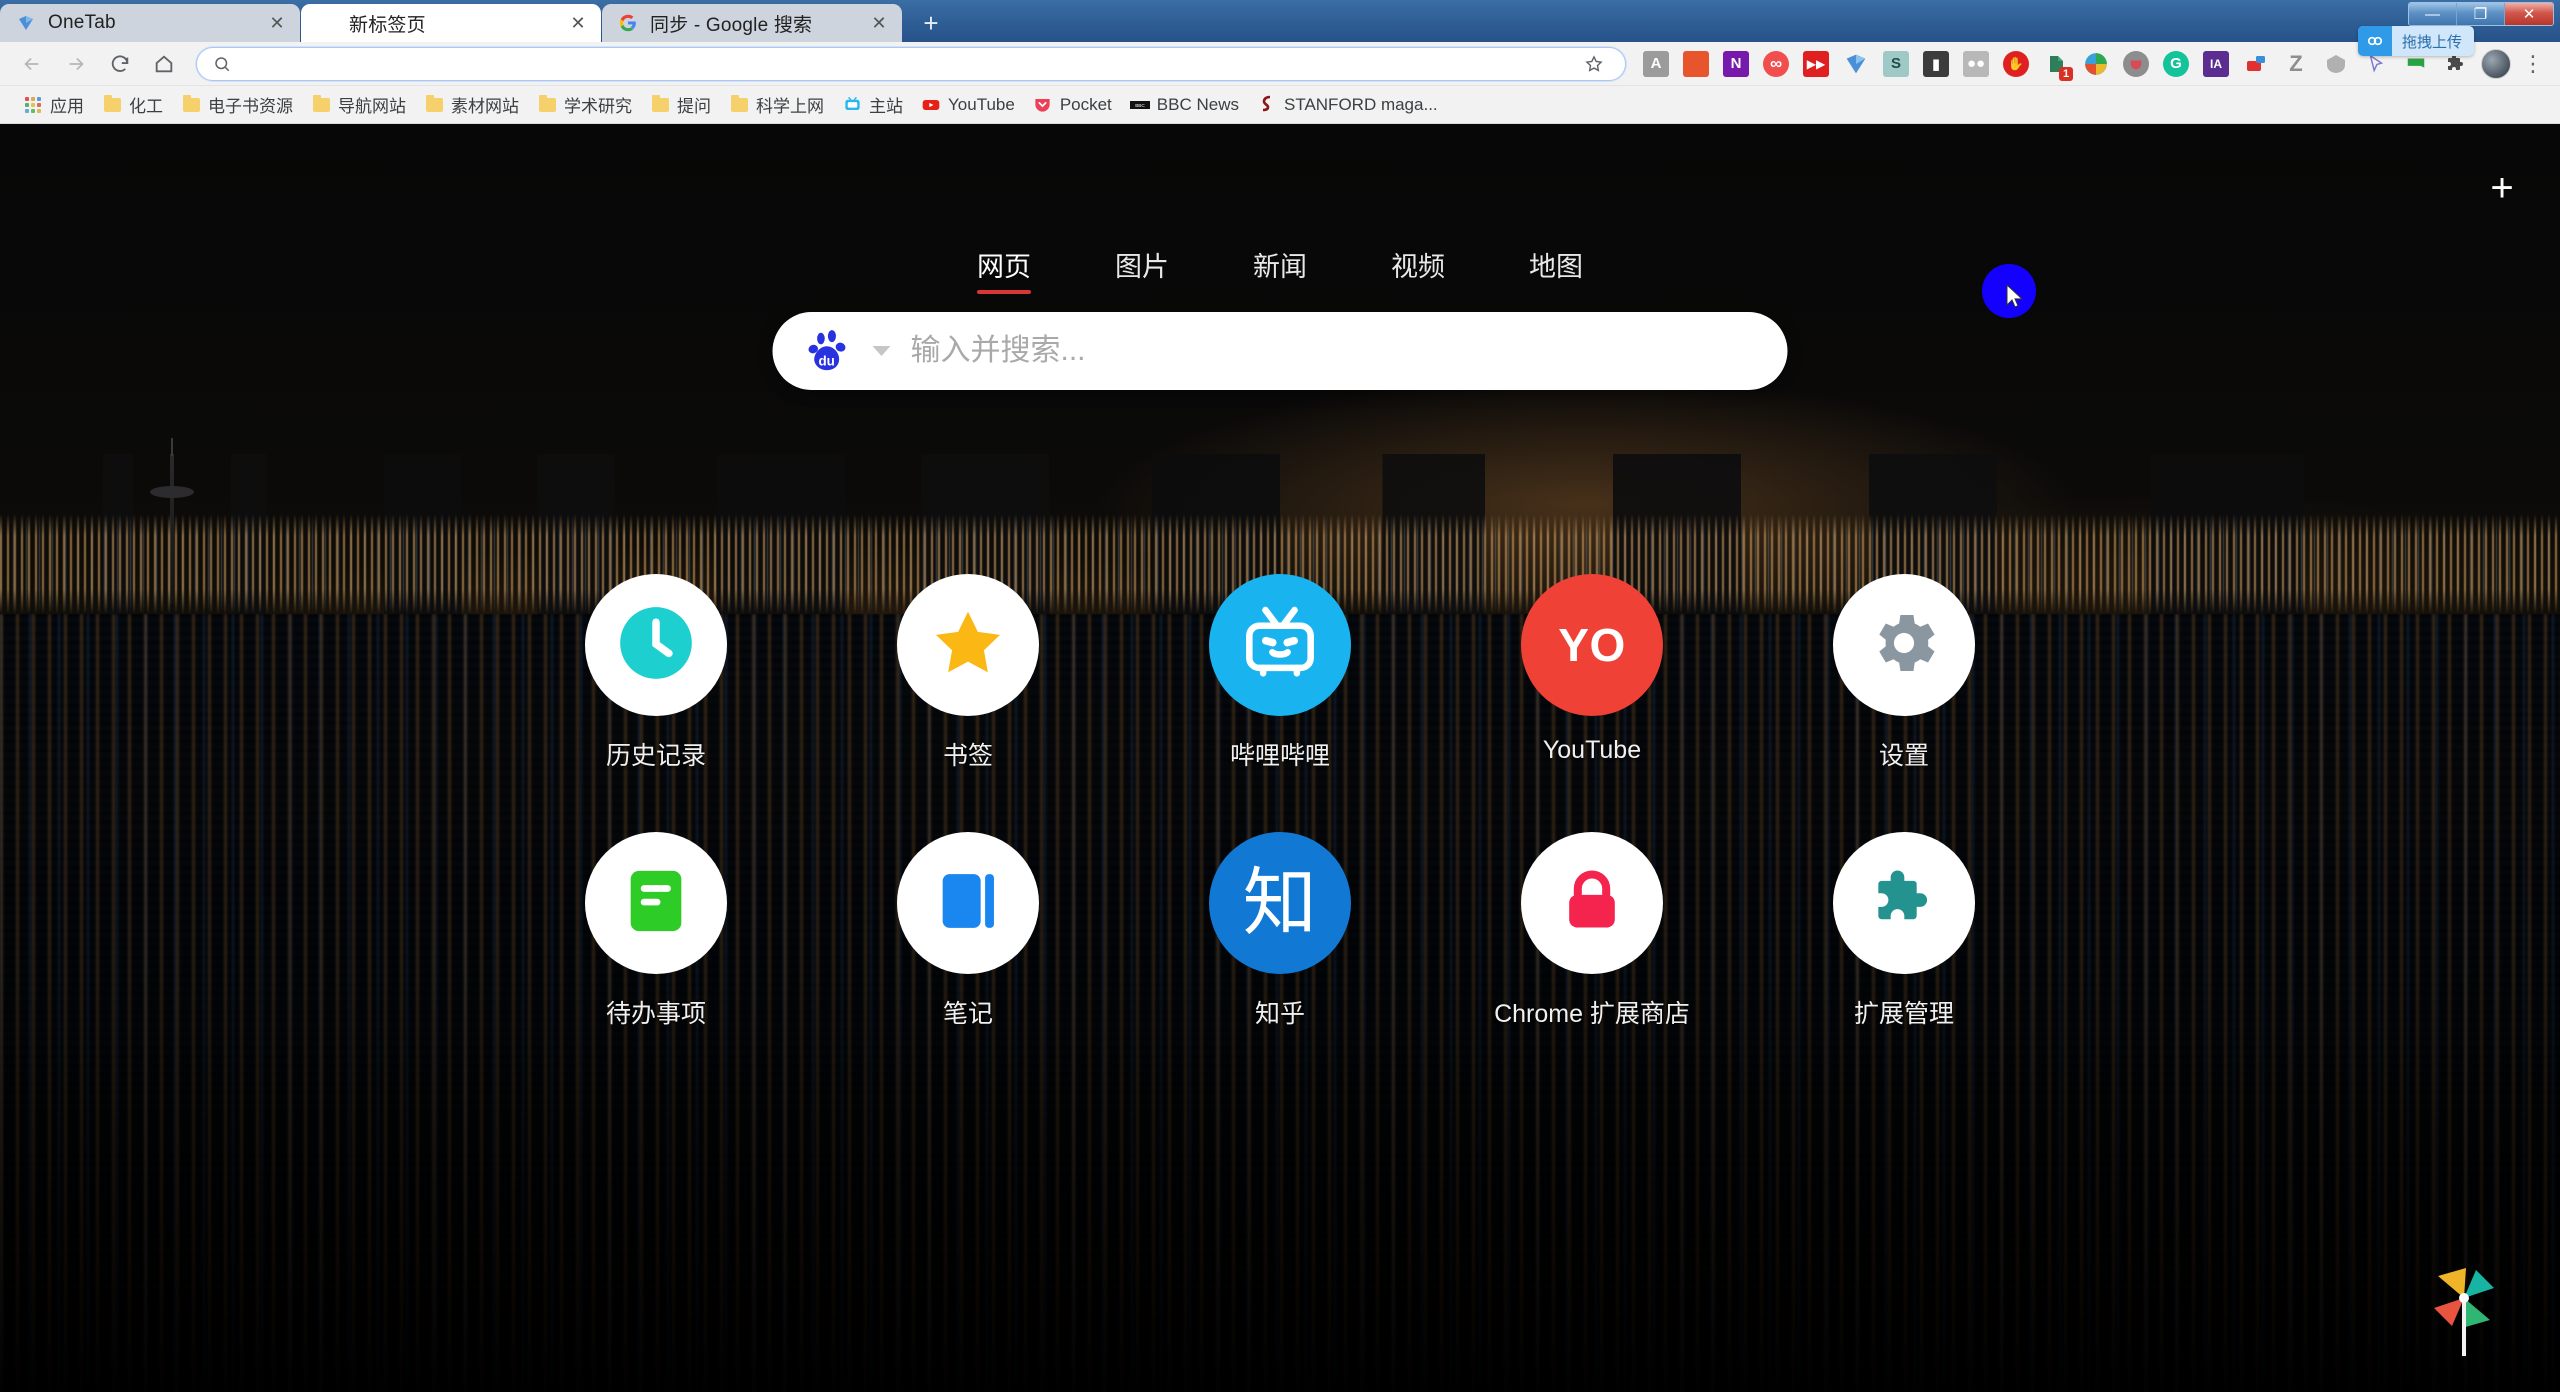  I want to click on shortcut-history-circle, so click(656, 645).